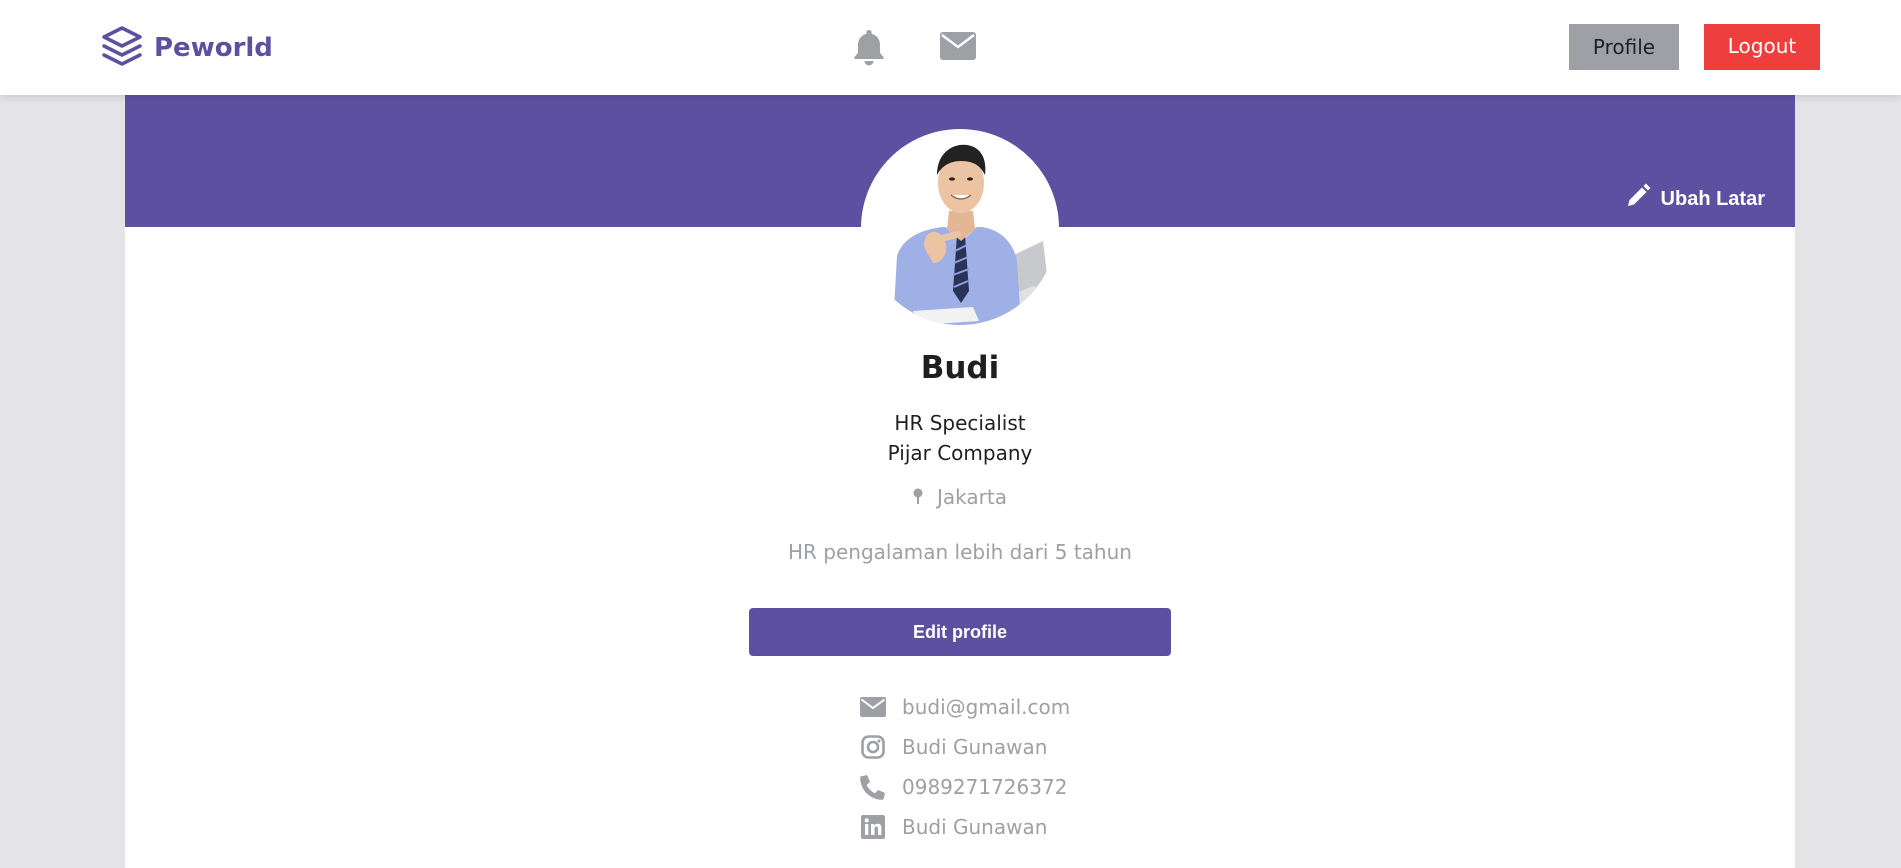 The height and width of the screenshot is (868, 1901). I want to click on contact-email-text: budi@gmail.com, so click(986, 707).